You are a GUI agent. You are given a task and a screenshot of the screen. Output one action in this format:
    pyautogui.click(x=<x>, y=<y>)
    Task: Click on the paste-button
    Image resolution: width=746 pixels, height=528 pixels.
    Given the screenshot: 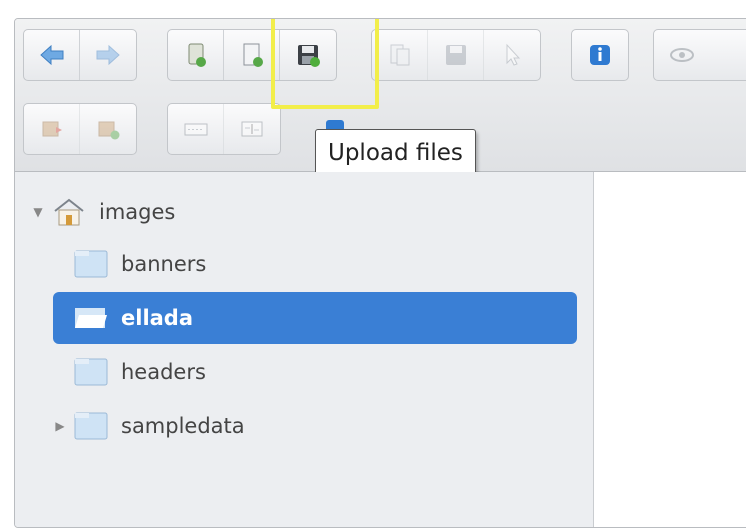 What is the action you would take?
    pyautogui.click(x=512, y=55)
    